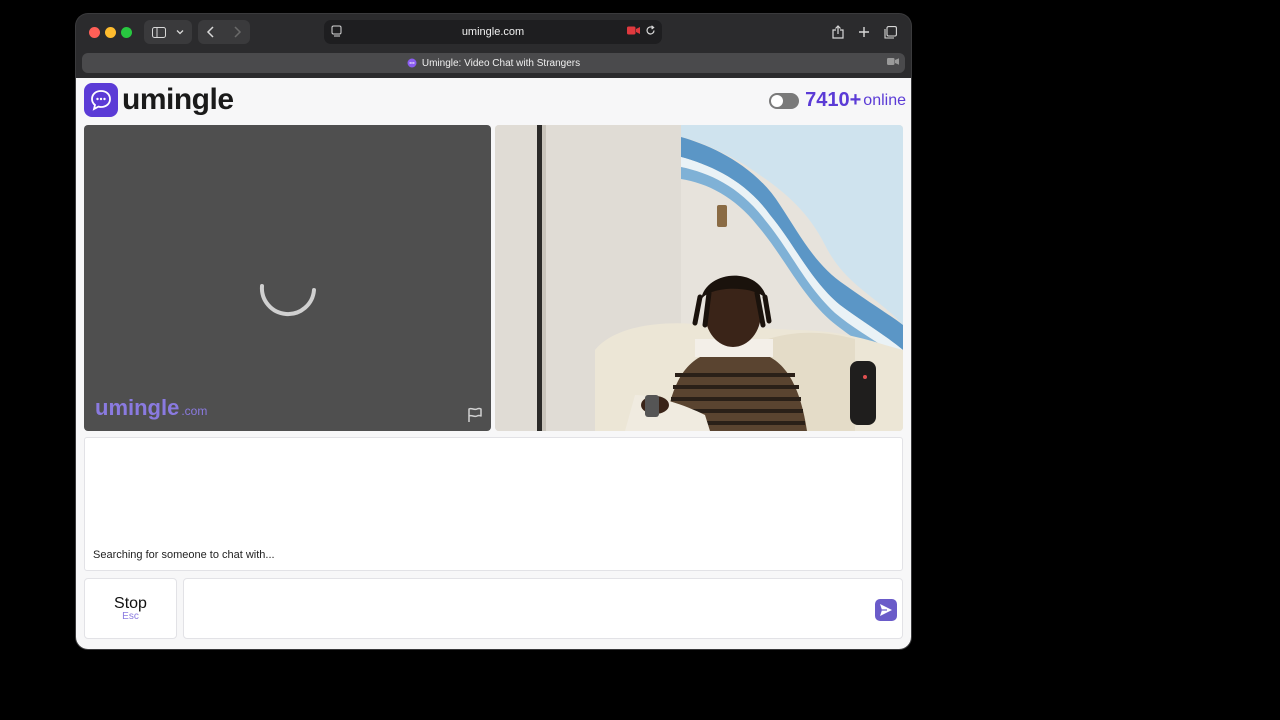 This screenshot has height=720, width=1280. Describe the element at coordinates (501, 63) in the screenshot. I see `tab-title: Umingle: Video Chat with Strangers` at that location.